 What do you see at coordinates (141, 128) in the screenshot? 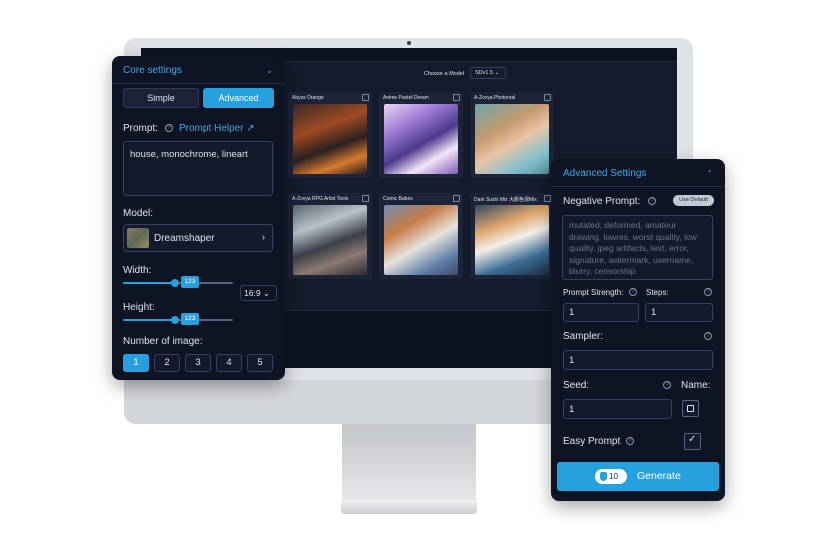
I see `prompt-label: Prompt:` at bounding box center [141, 128].